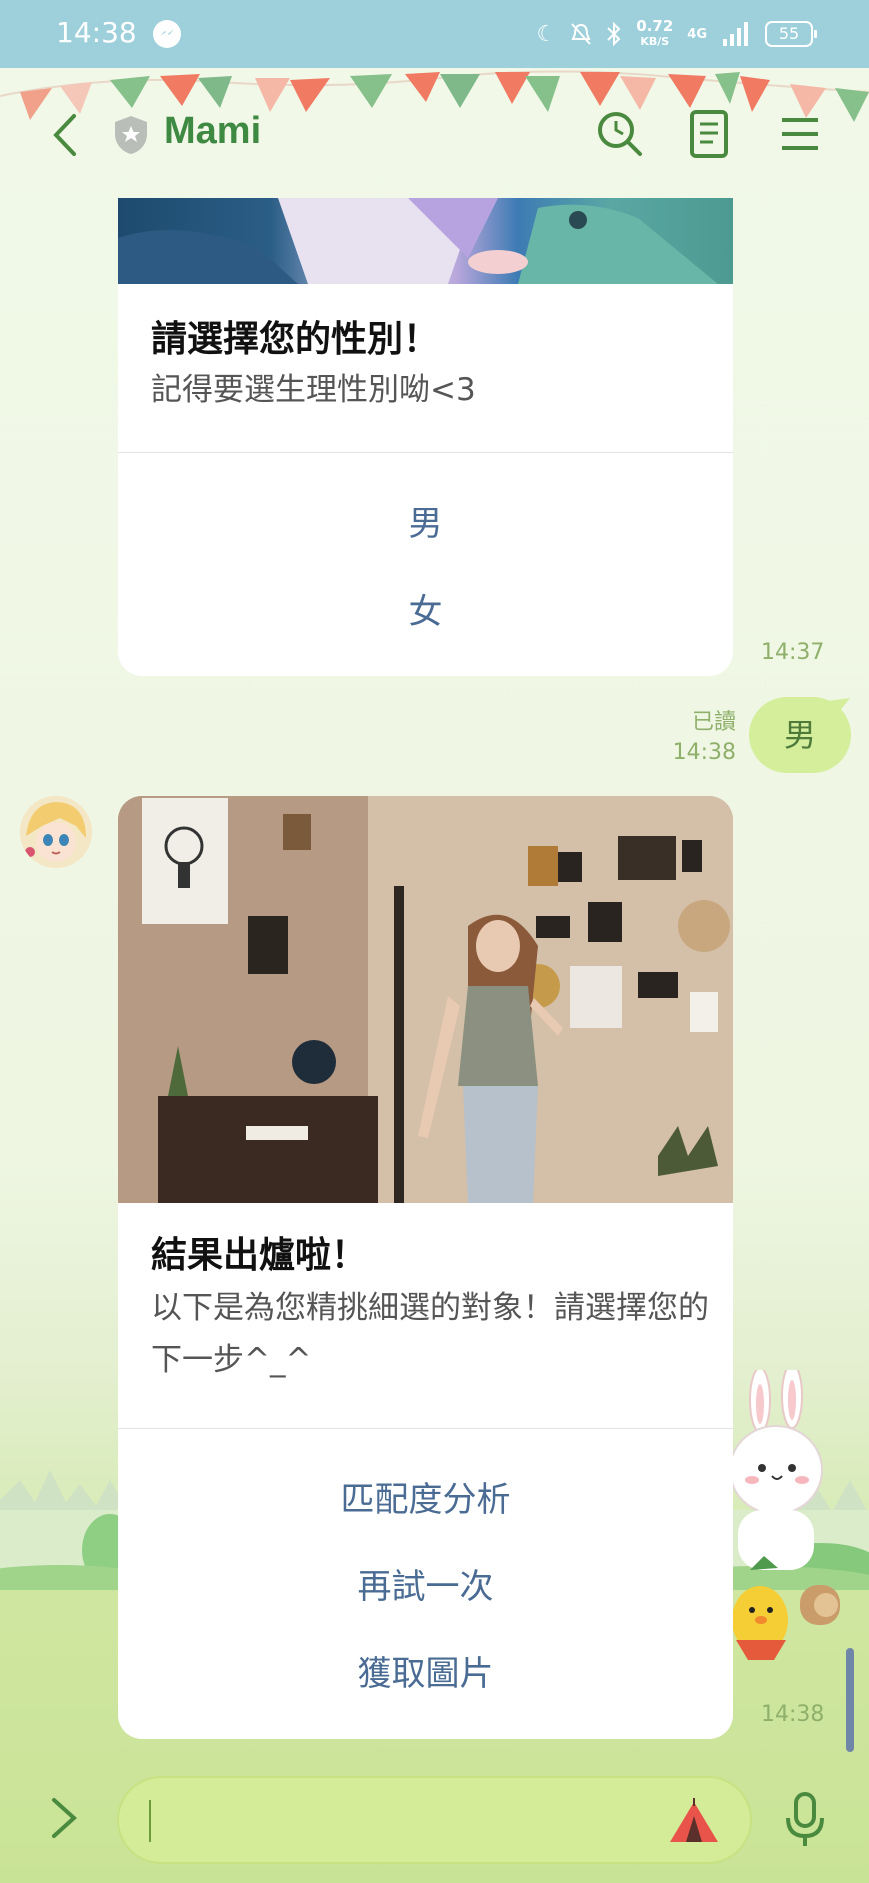  Describe the element at coordinates (709, 134) in the screenshot. I see `notes-button` at that location.